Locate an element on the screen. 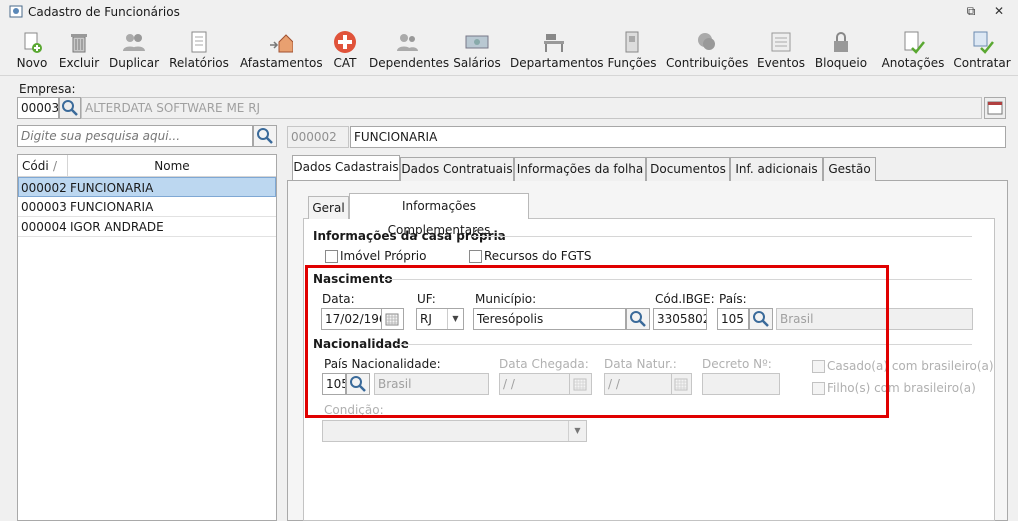 The image size is (1018, 521). current-name-input: FUNCIONARIA is located at coordinates (678, 137).